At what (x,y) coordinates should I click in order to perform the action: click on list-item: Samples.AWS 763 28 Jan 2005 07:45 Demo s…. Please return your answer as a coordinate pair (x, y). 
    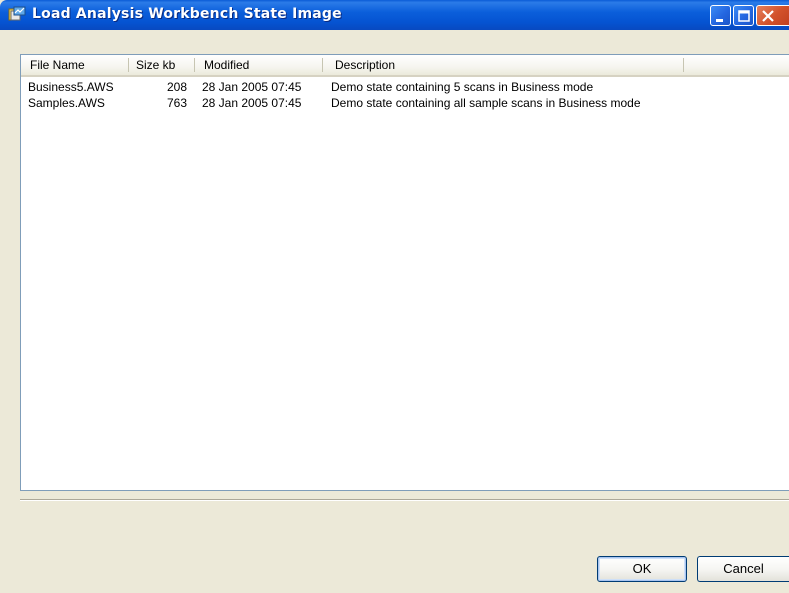
    Looking at the image, I should click on (405, 103).